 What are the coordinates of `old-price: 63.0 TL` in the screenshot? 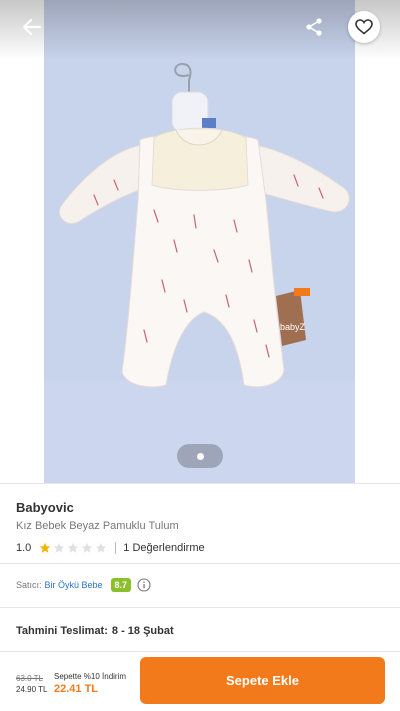 It's located at (29, 678).